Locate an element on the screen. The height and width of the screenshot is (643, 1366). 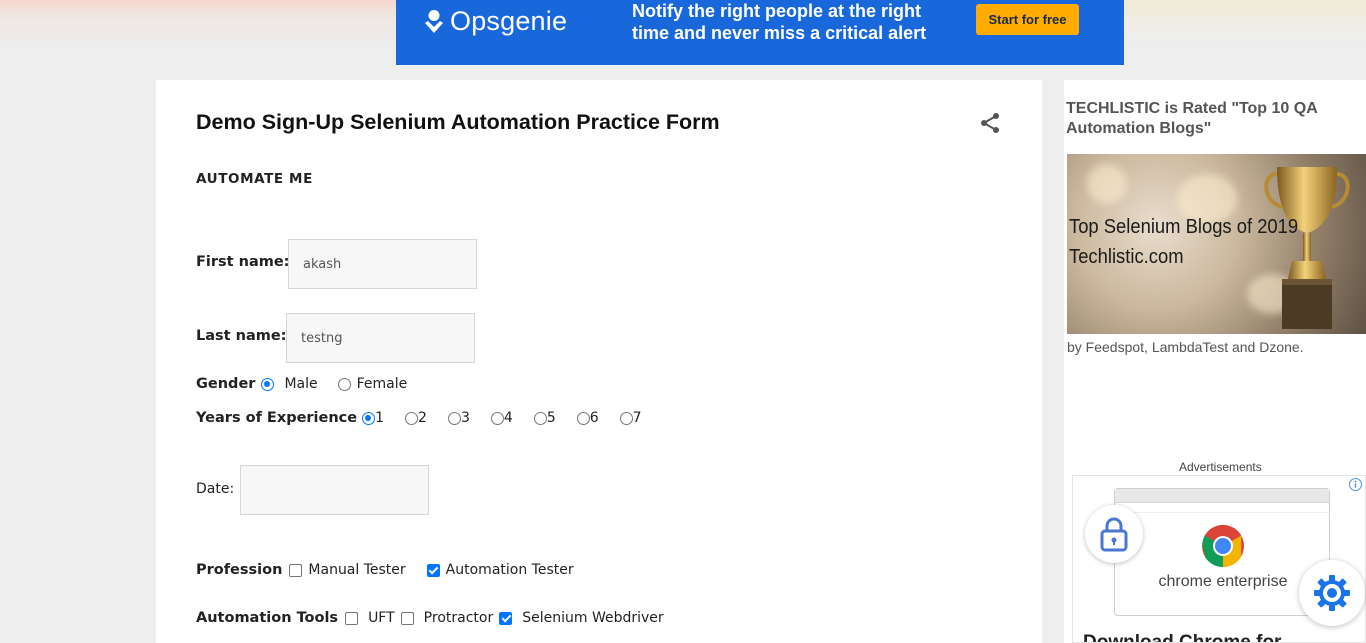
experience-option-label: 4 is located at coordinates (508, 418).